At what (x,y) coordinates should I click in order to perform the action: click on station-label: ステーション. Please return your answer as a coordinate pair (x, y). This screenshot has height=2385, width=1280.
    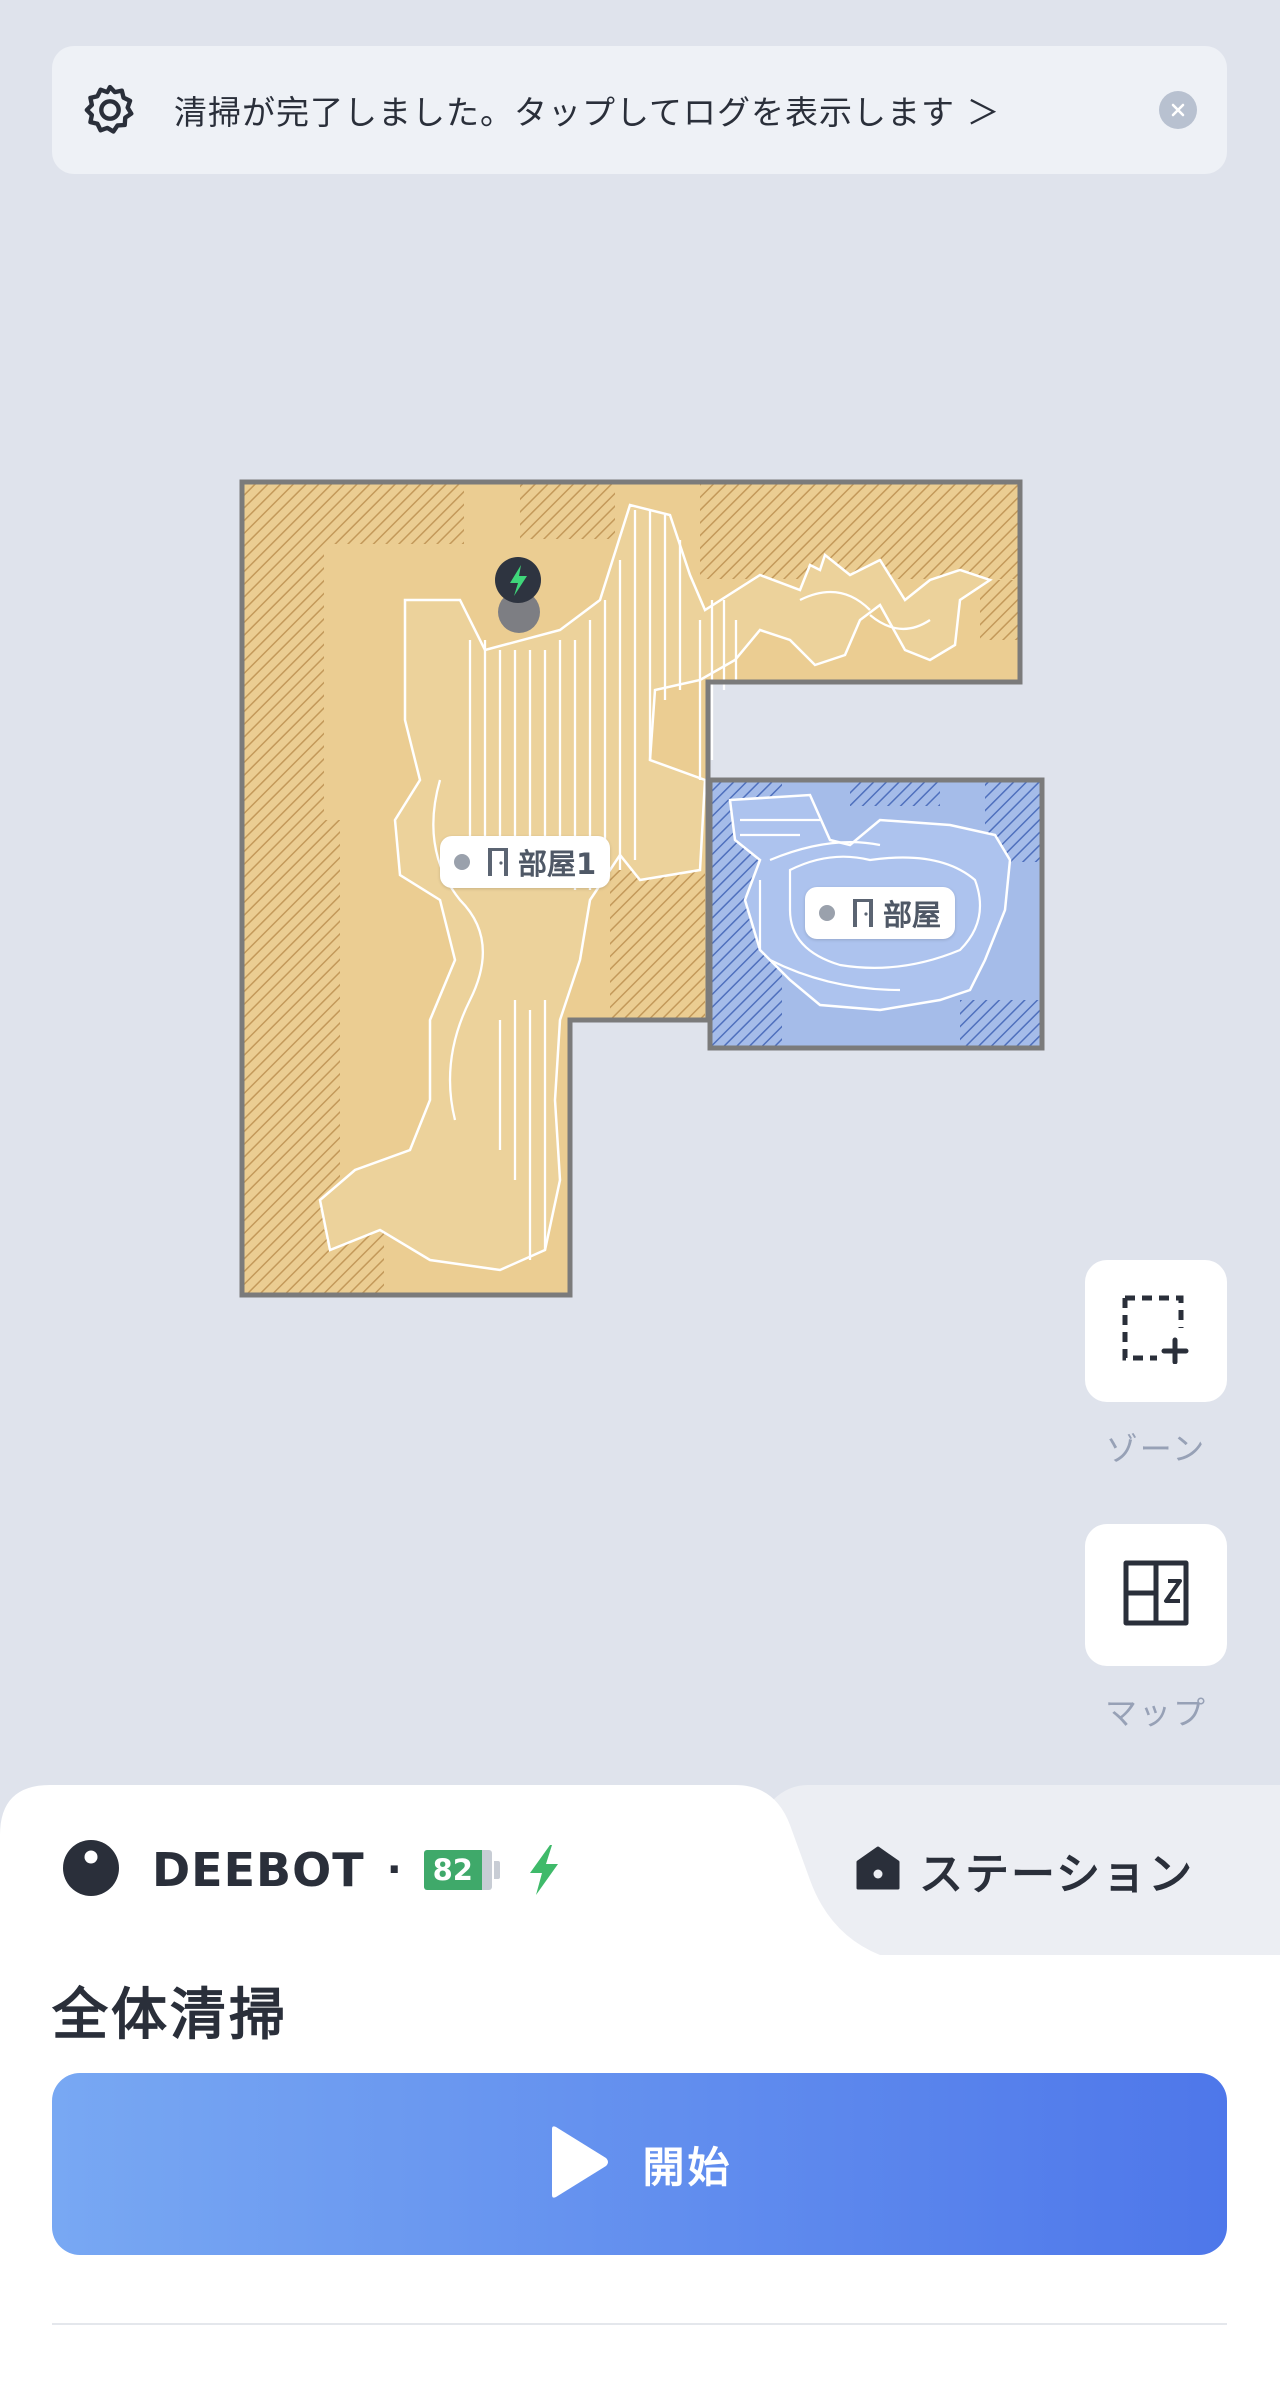
    Looking at the image, I should click on (1057, 1874).